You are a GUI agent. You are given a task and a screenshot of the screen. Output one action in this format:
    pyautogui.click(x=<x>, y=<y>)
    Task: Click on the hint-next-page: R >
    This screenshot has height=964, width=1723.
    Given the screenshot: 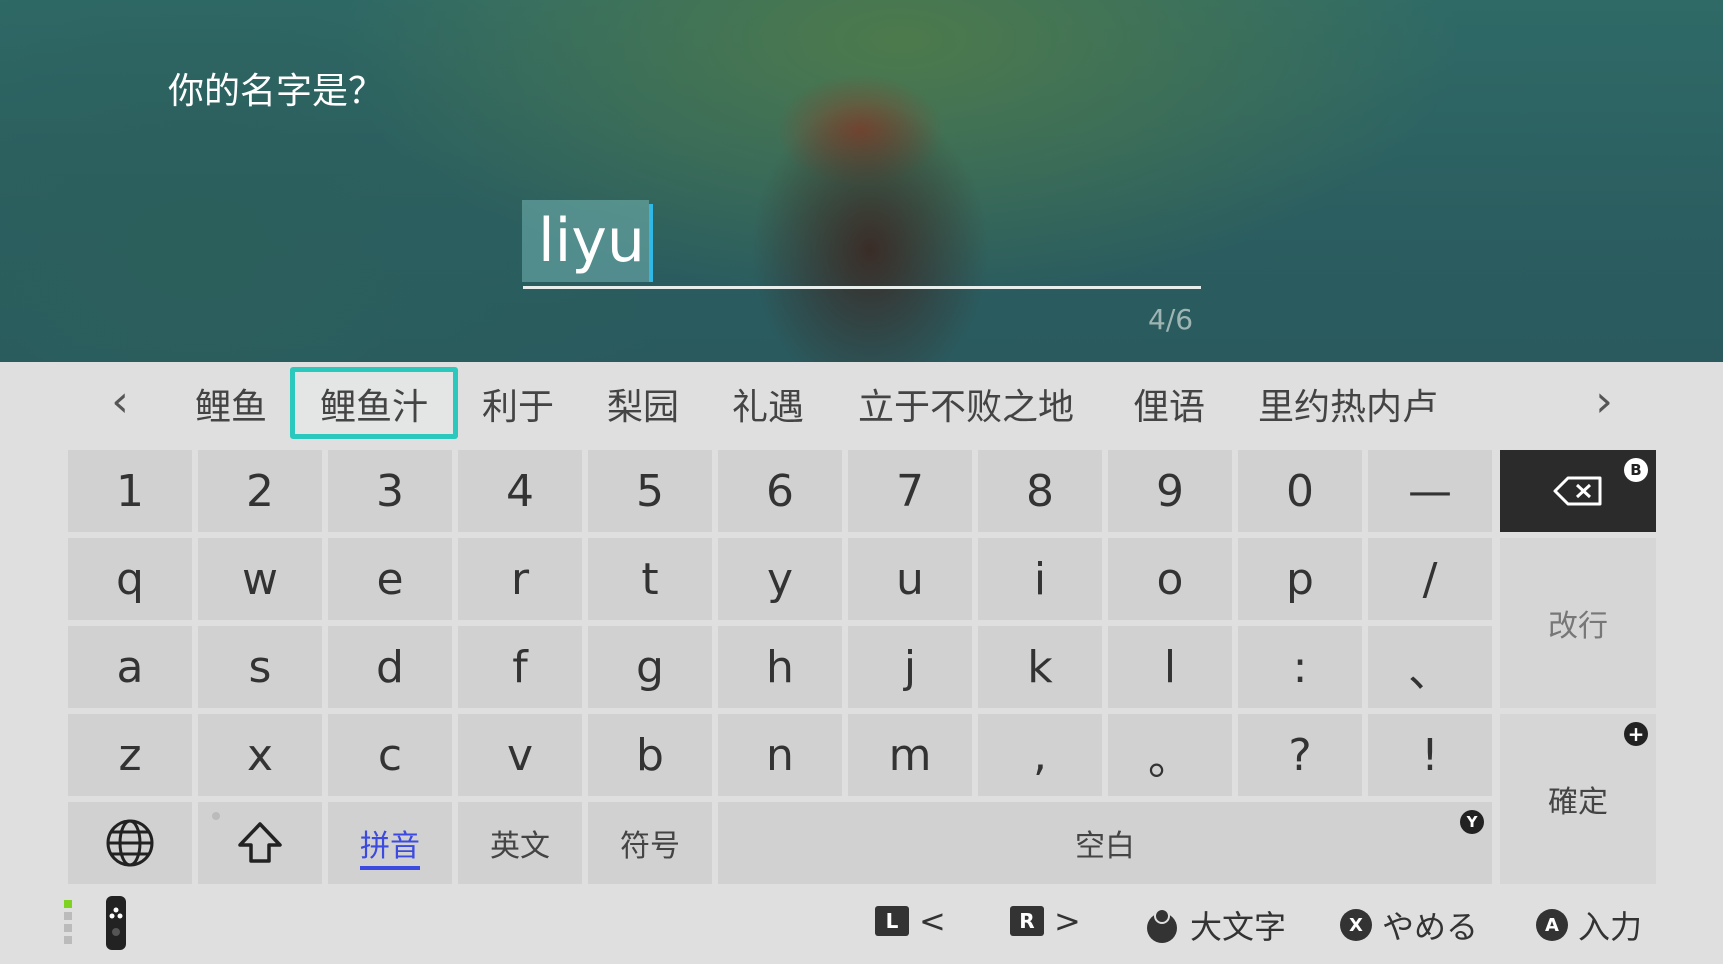 What is the action you would take?
    pyautogui.click(x=1045, y=921)
    